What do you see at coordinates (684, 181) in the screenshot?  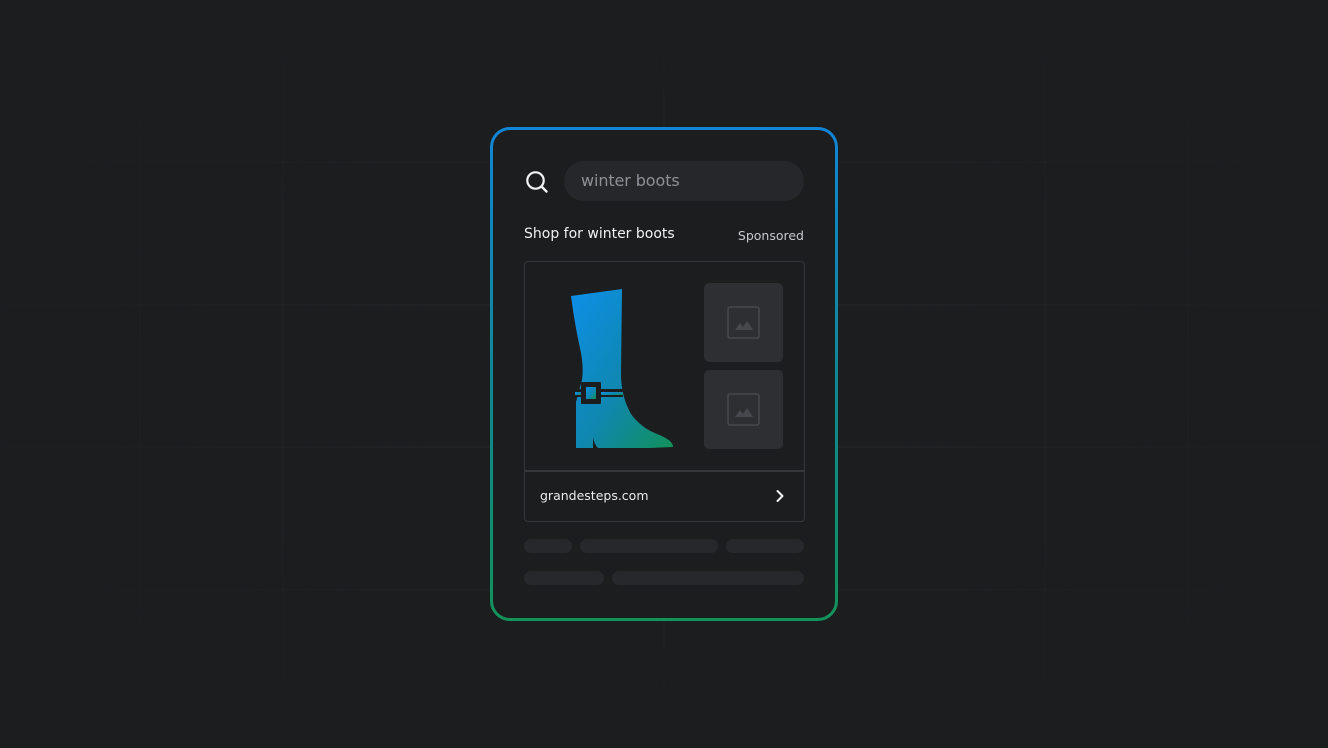 I see `search-input: winter boots` at bounding box center [684, 181].